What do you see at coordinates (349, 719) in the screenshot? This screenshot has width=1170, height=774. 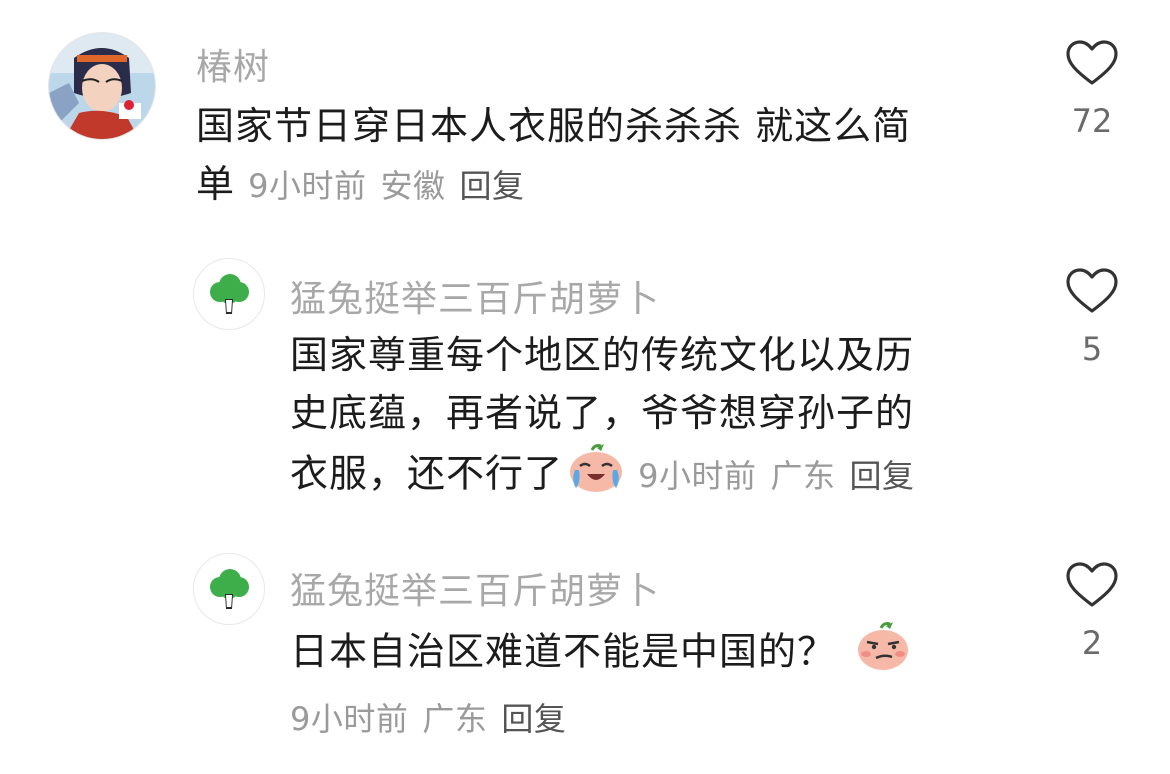 I see `timestamp: 9小时前` at bounding box center [349, 719].